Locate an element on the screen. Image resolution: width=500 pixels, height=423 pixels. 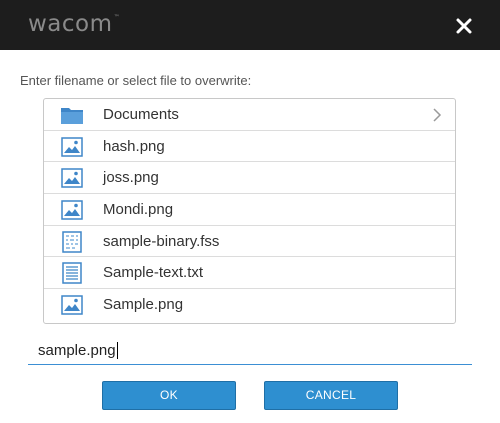
list-item-file: Mondi.png is located at coordinates (249, 210).